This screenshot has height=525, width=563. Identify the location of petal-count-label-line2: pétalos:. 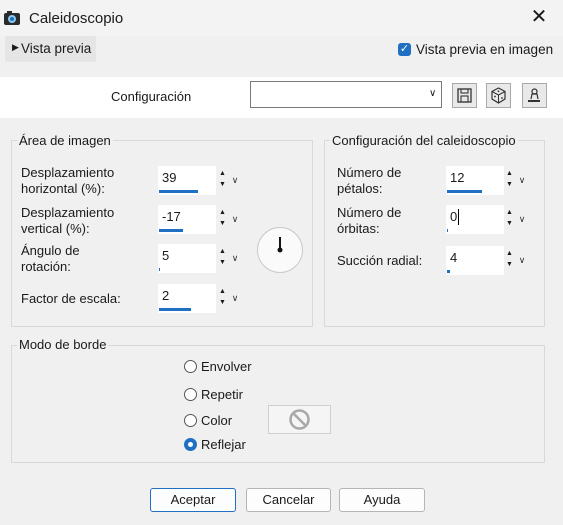
(360, 188).